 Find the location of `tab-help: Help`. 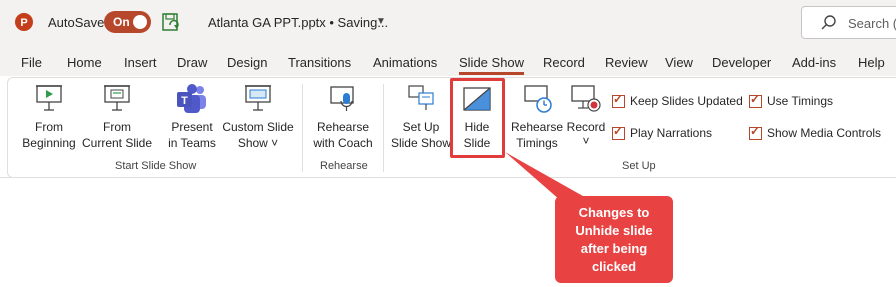

tab-help: Help is located at coordinates (871, 62).